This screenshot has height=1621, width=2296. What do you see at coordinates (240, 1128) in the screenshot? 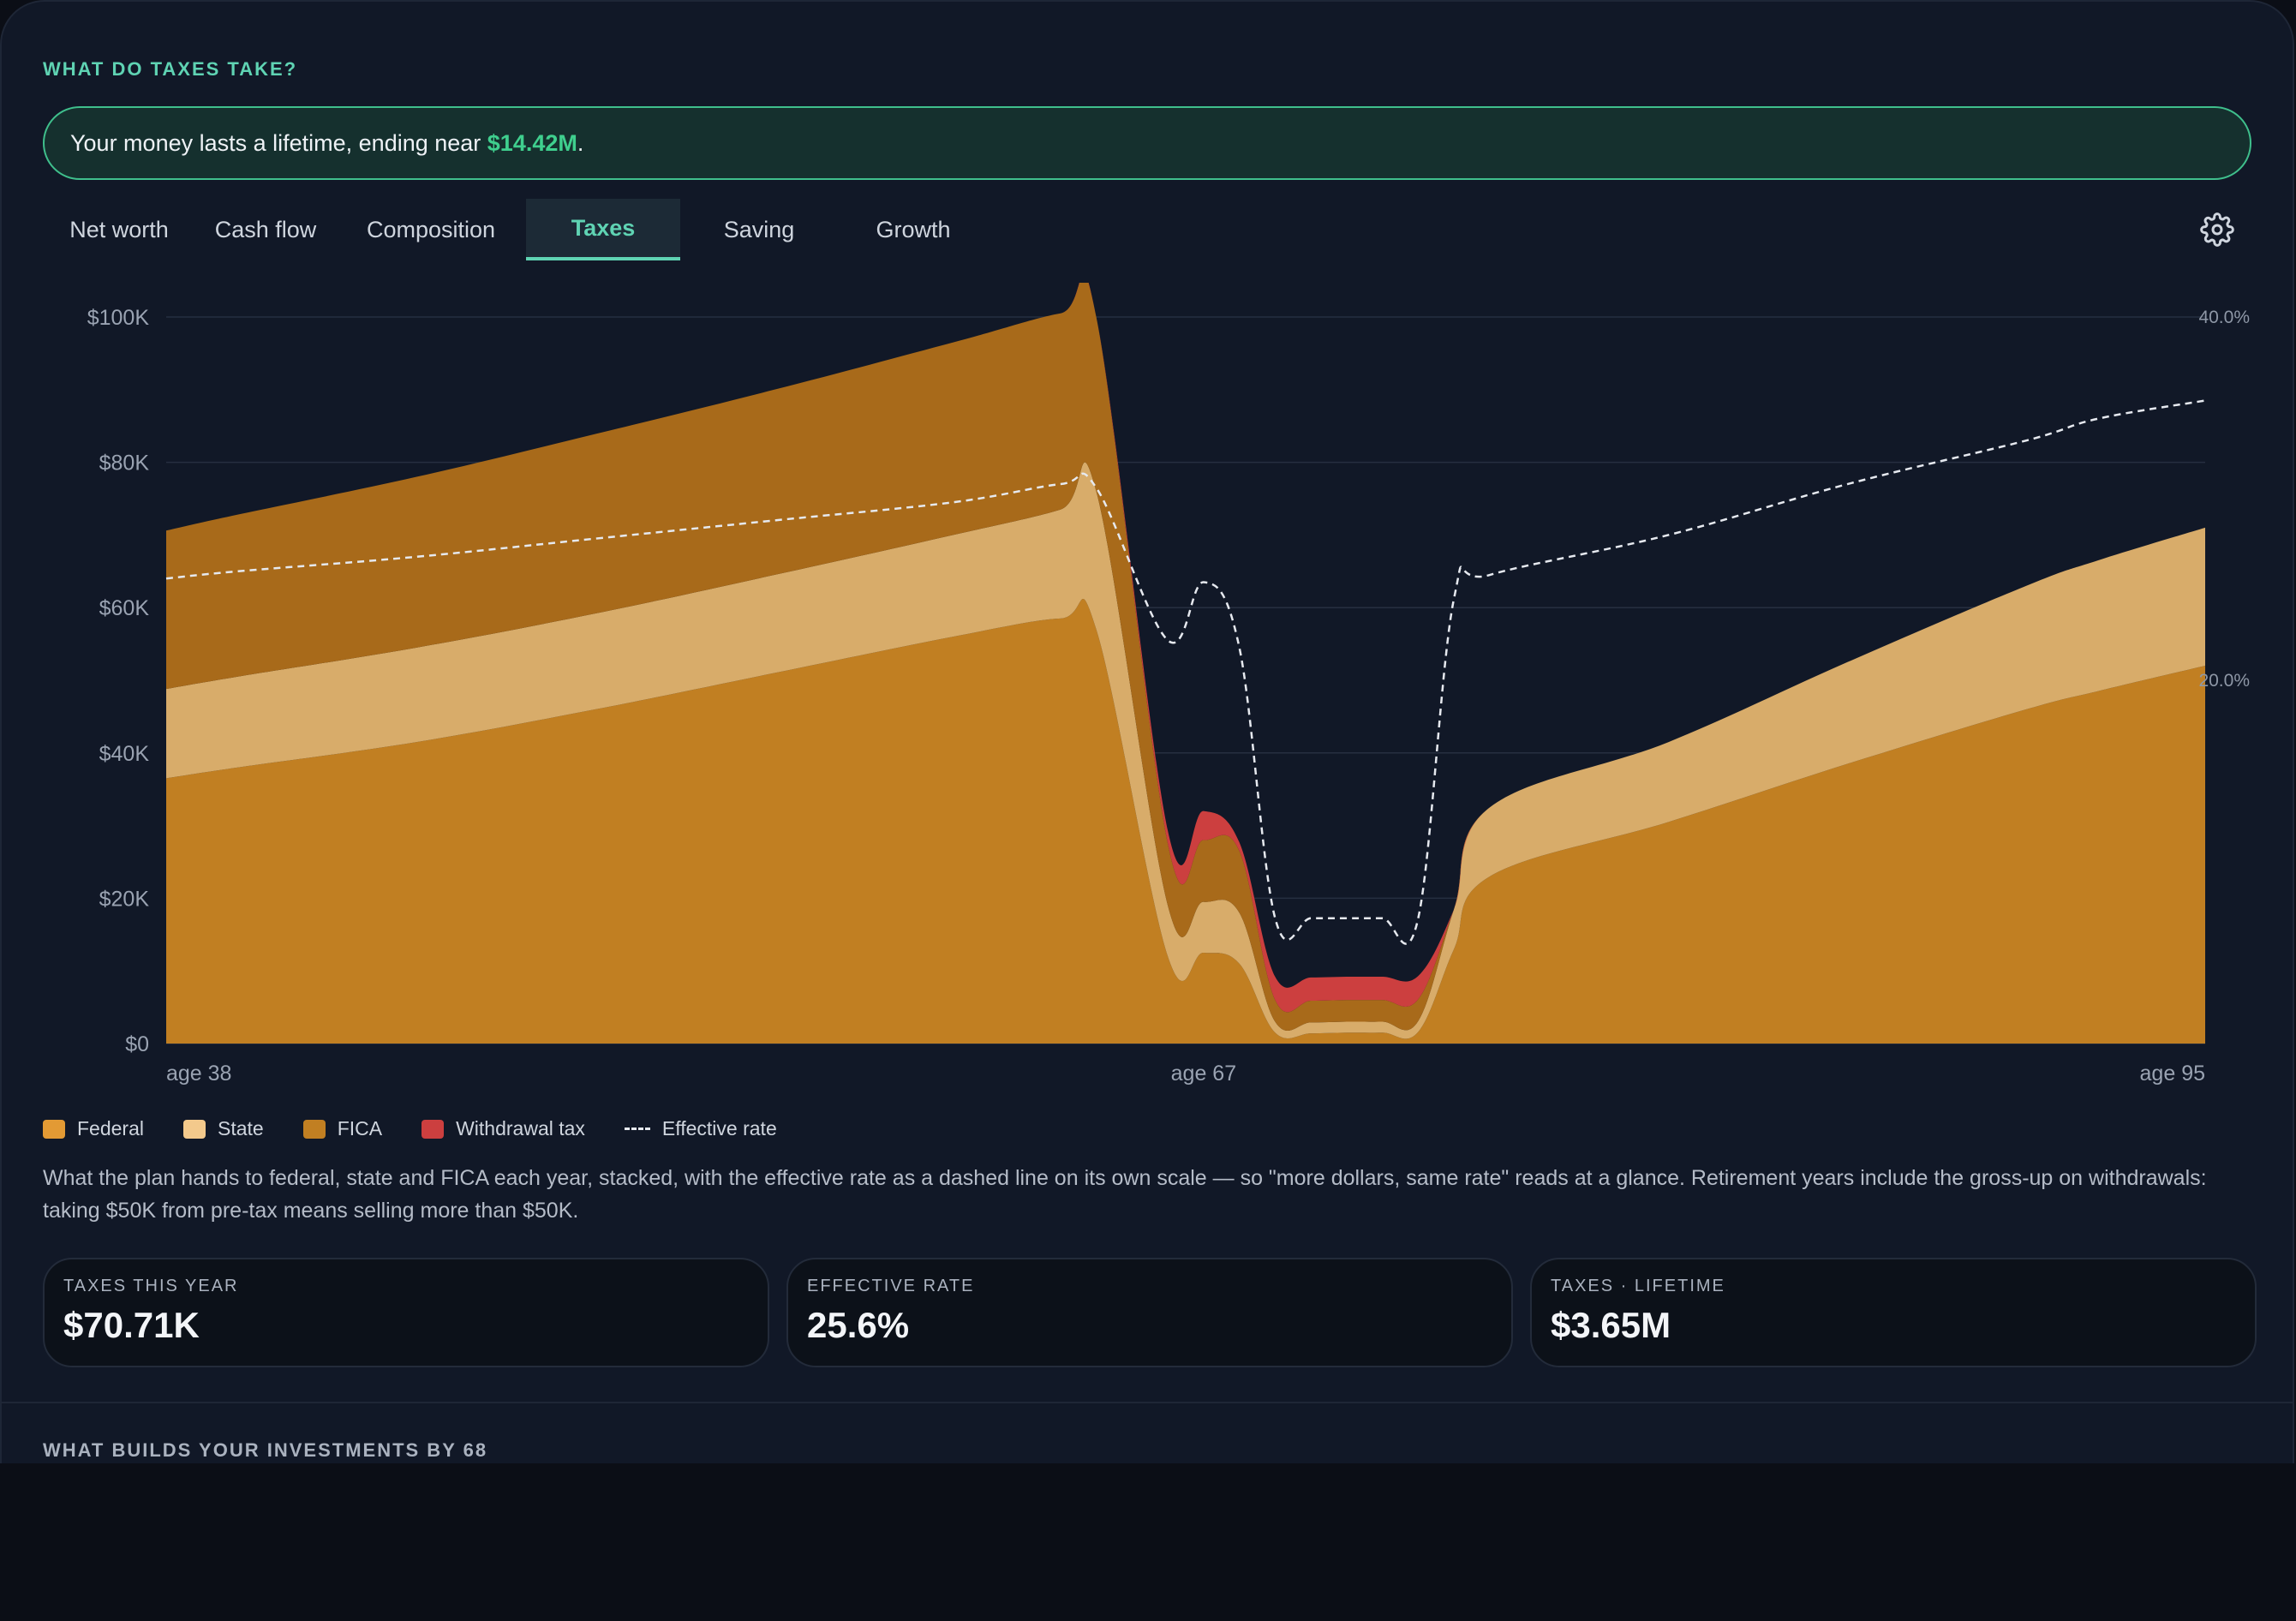
I see `legend-label: State` at bounding box center [240, 1128].